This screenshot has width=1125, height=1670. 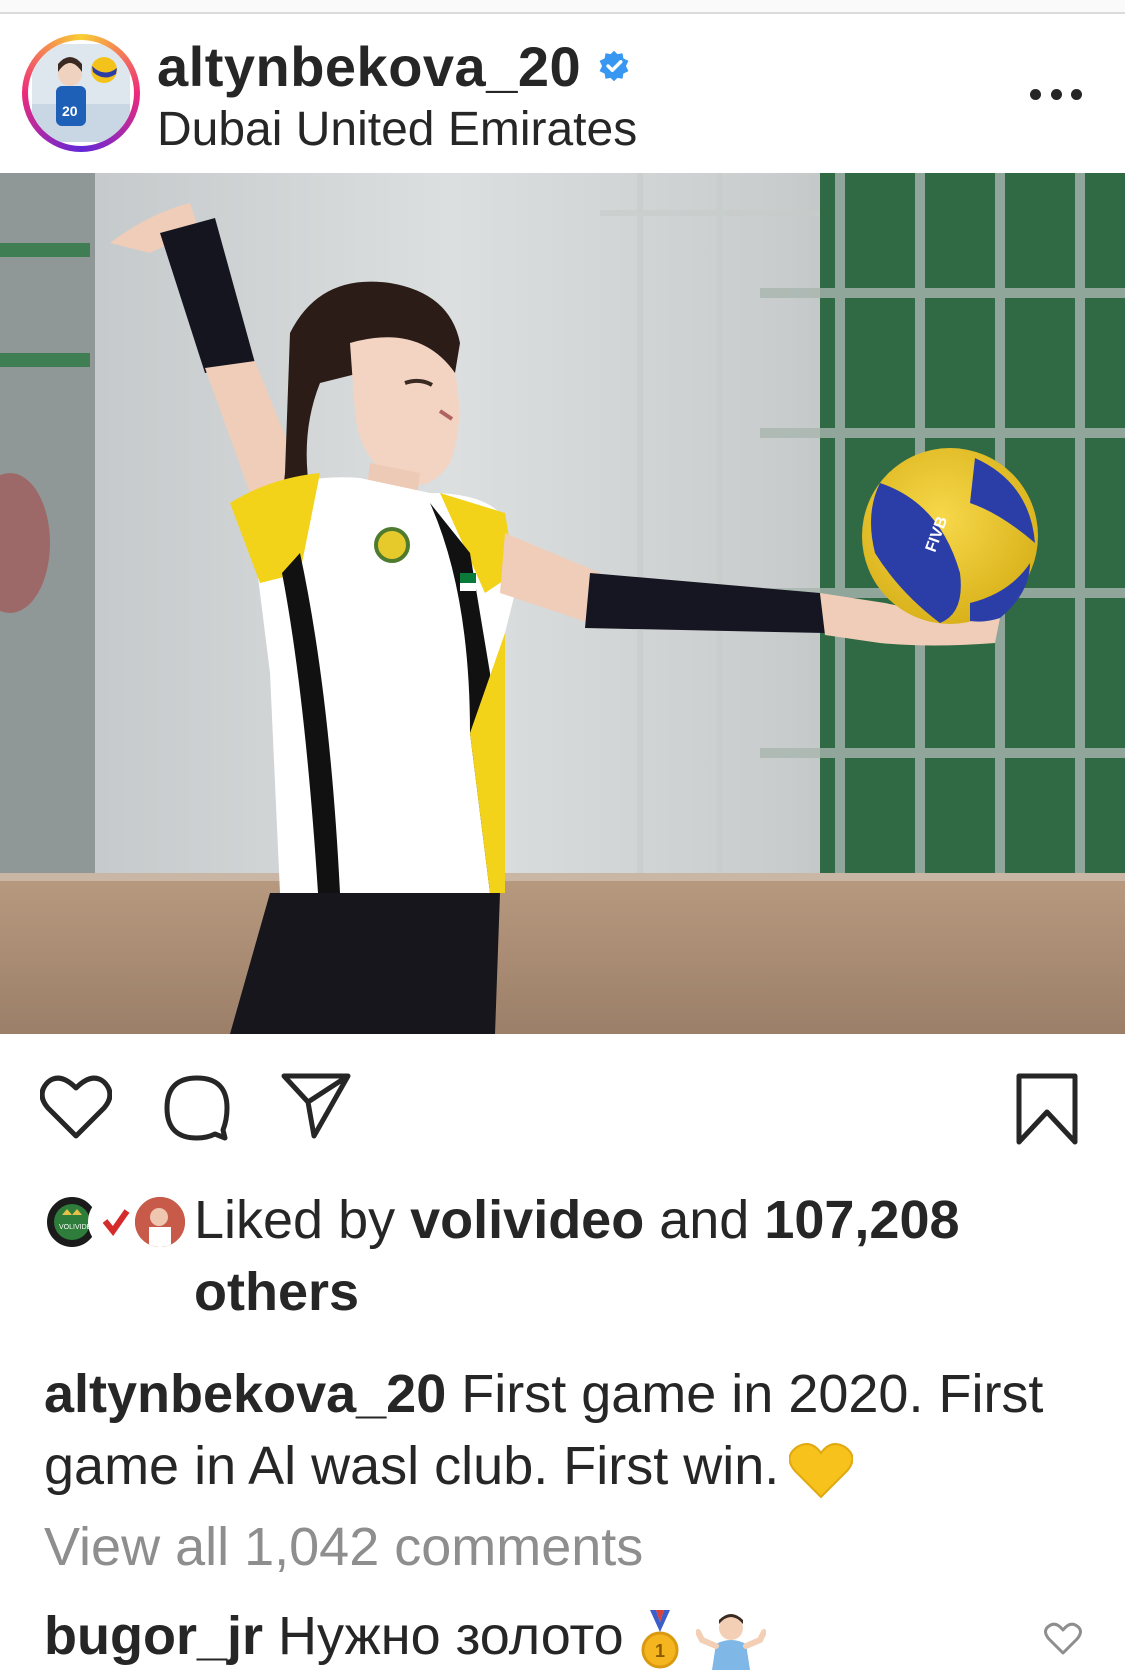 I want to click on heart-icon, so click(x=76, y=1107).